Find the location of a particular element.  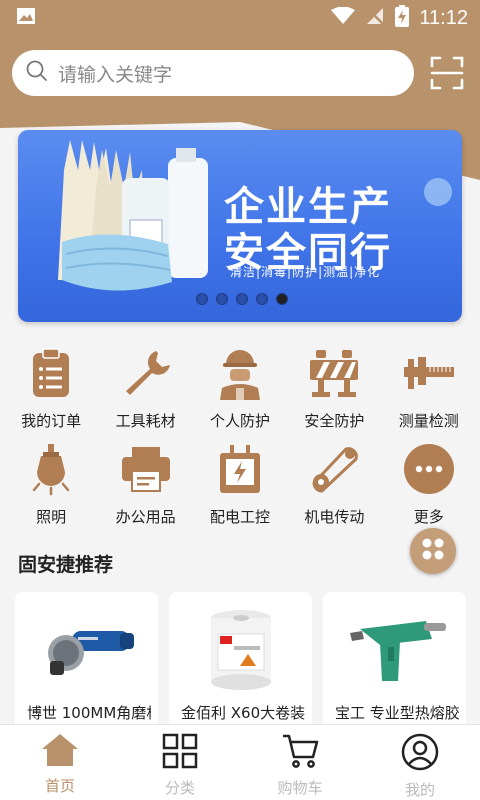

home-icon is located at coordinates (60, 752).